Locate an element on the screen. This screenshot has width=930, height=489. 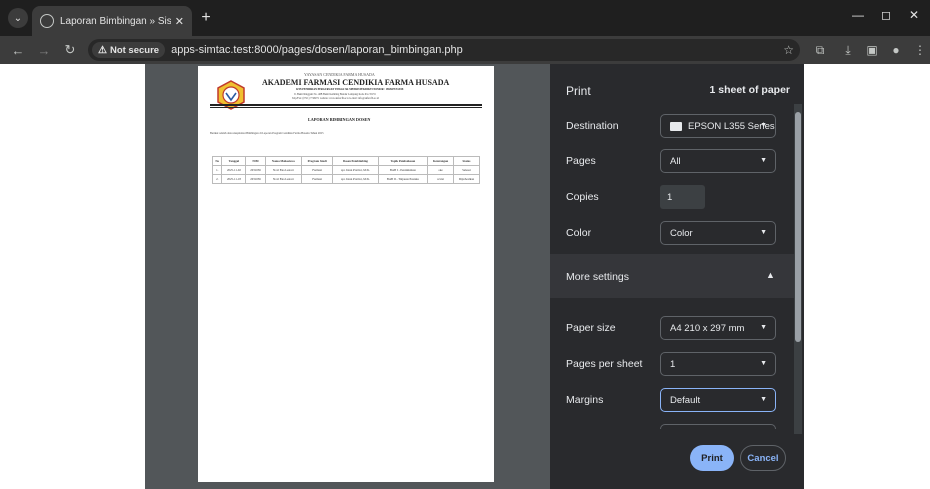
pages-value: All is located at coordinates (675, 161).